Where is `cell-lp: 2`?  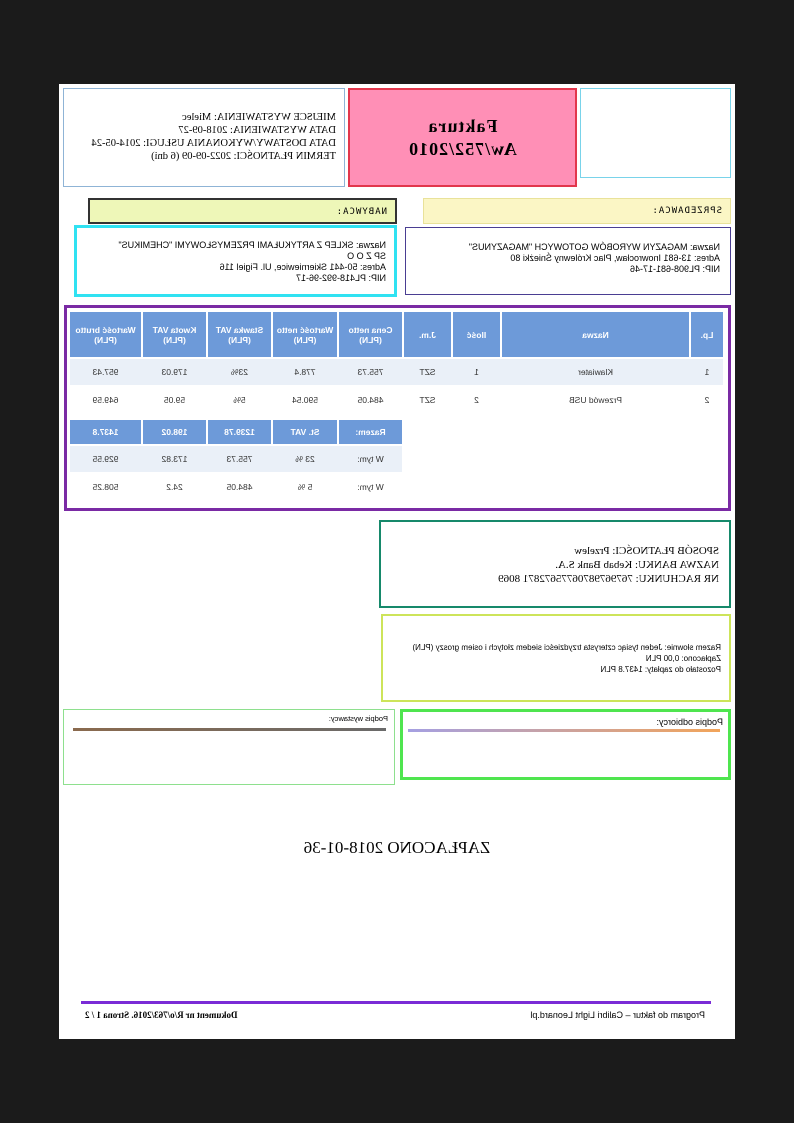 cell-lp: 2 is located at coordinates (707, 400).